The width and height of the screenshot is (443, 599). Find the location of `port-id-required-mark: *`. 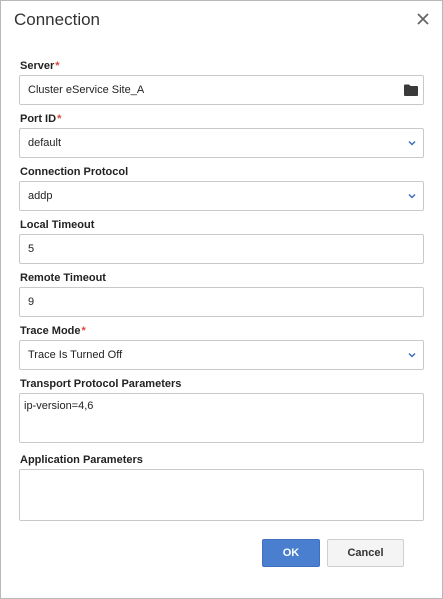

port-id-required-mark: * is located at coordinates (59, 119).